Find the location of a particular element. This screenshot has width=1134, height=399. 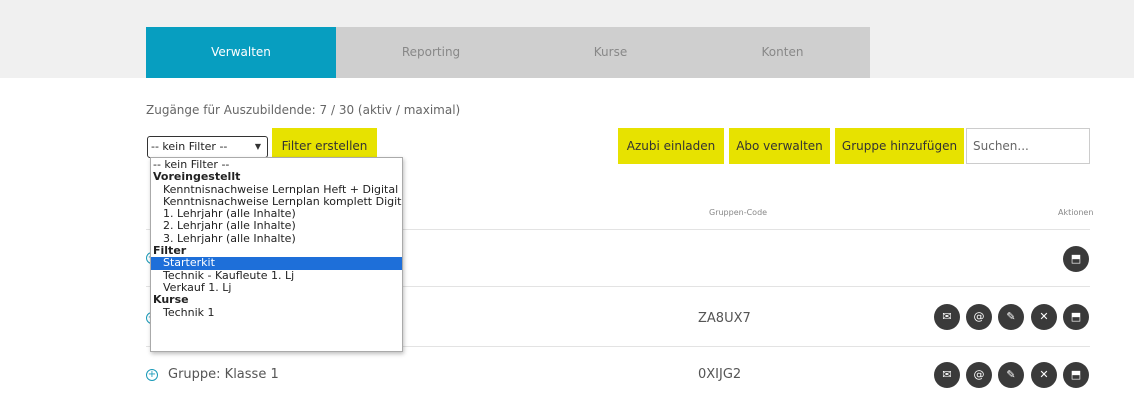

group-name: Gruppe: Klasse 1 is located at coordinates (223, 374).